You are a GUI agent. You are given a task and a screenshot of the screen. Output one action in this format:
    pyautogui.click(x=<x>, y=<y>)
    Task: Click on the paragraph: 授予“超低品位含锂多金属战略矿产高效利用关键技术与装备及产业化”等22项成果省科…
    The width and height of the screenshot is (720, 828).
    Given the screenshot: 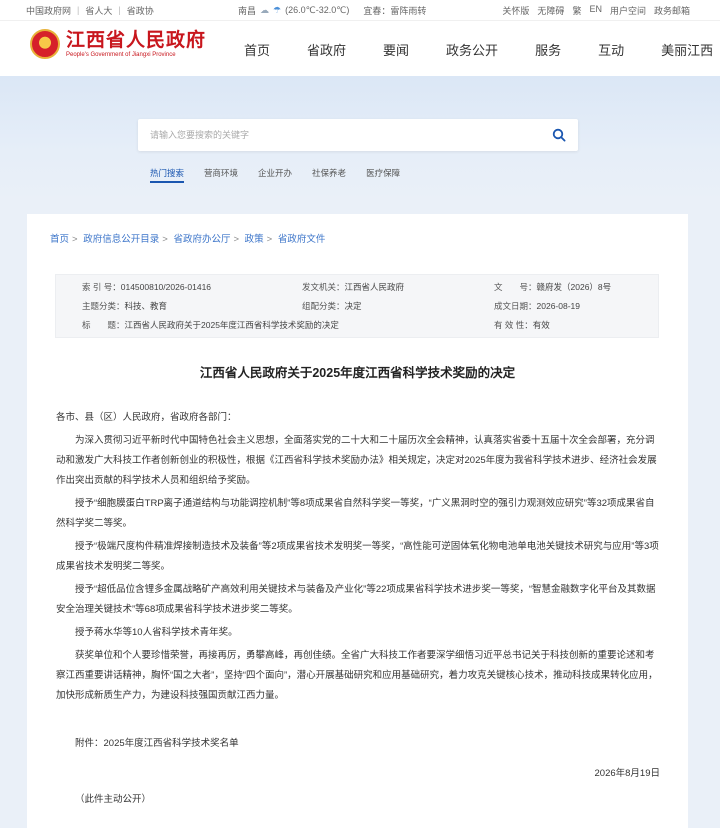 What is the action you would take?
    pyautogui.click(x=356, y=599)
    